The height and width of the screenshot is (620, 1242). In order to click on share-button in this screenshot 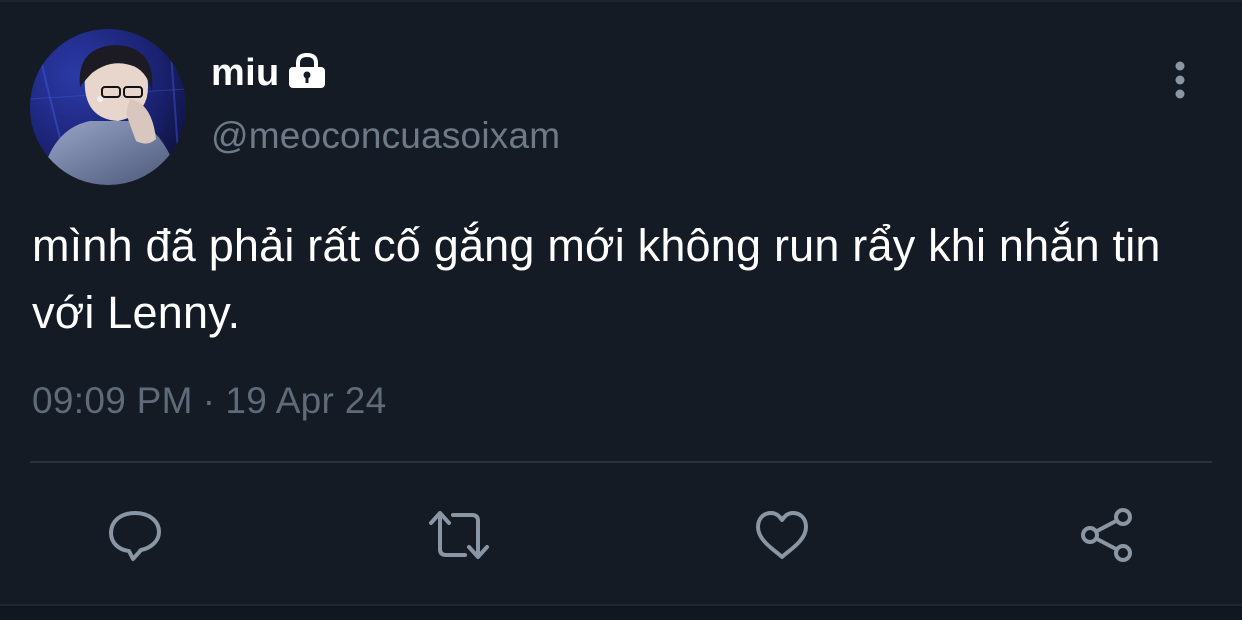, I will do `click(1107, 535)`.